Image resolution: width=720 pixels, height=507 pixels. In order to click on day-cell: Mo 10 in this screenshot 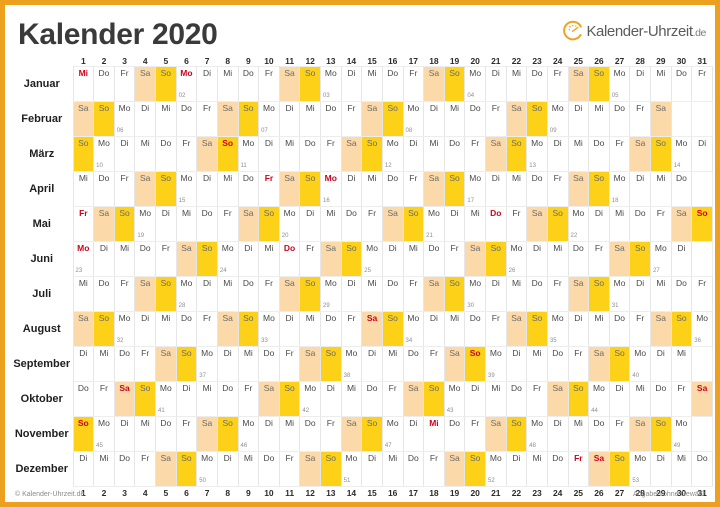, I will do `click(104, 154)`.